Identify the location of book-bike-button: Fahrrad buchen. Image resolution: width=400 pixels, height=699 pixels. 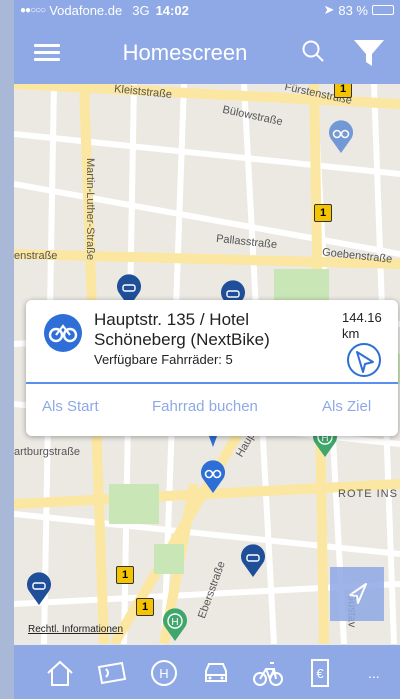
(205, 406).